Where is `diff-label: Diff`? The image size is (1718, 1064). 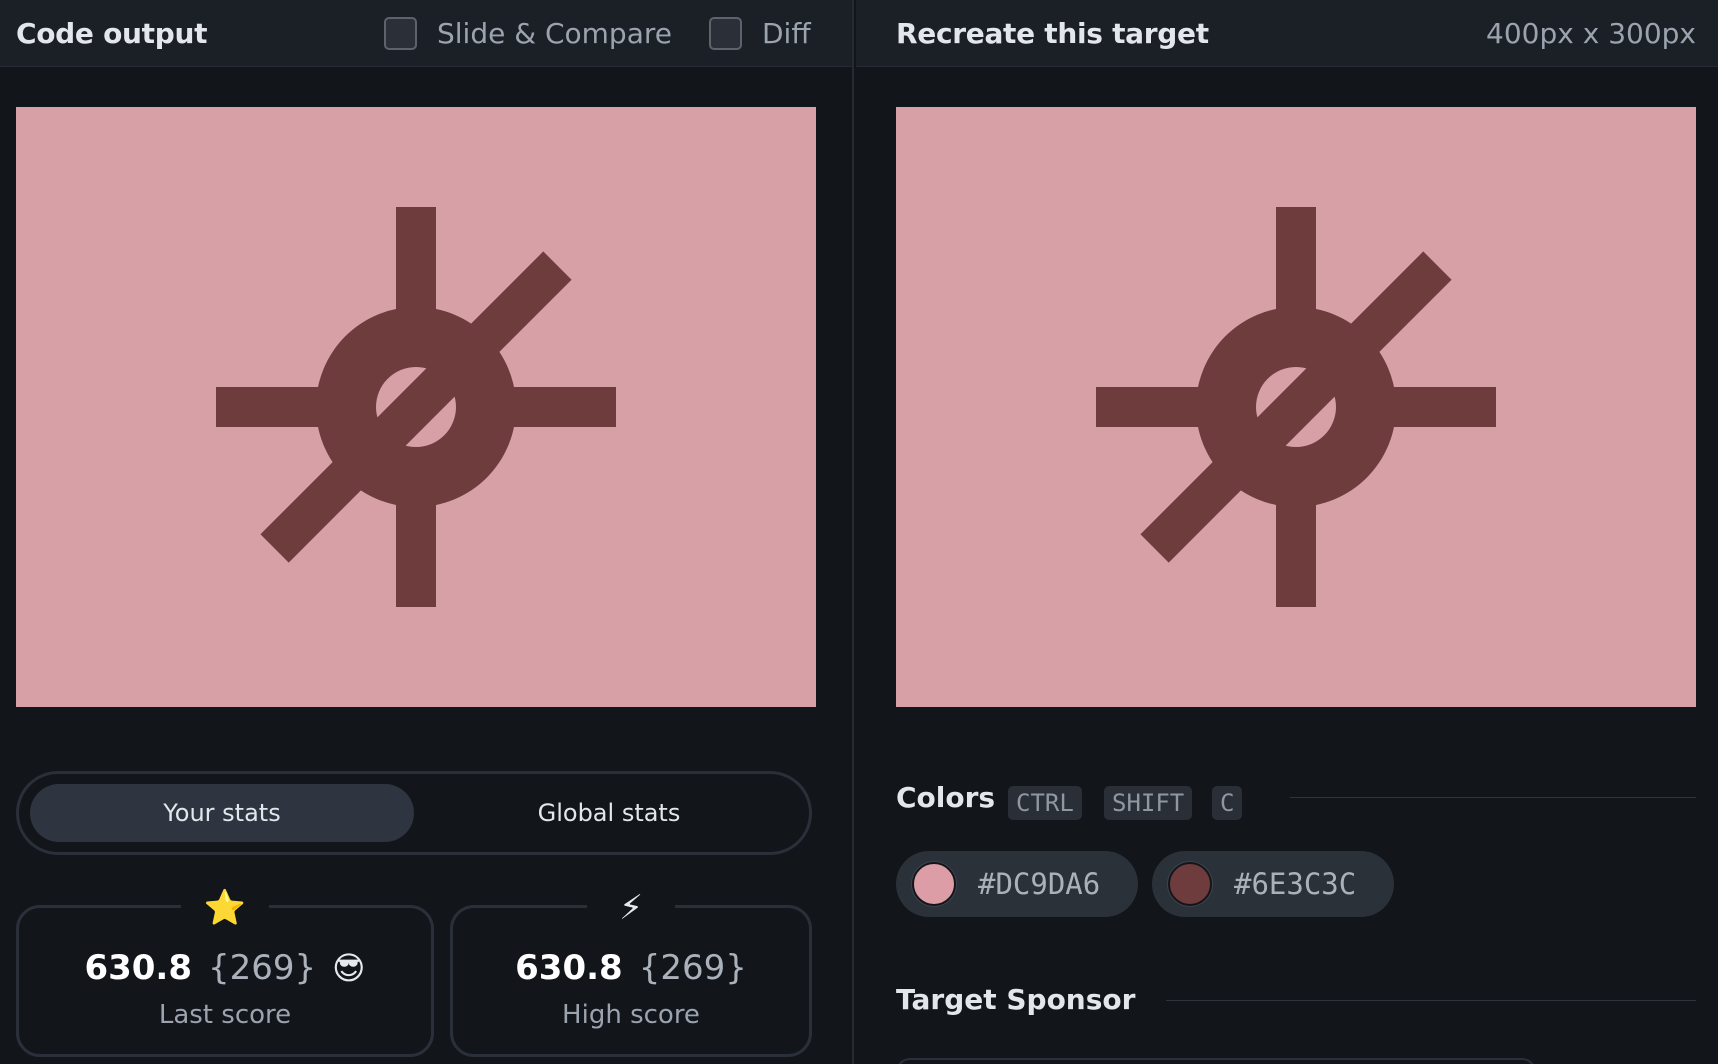 diff-label: Diff is located at coordinates (786, 33).